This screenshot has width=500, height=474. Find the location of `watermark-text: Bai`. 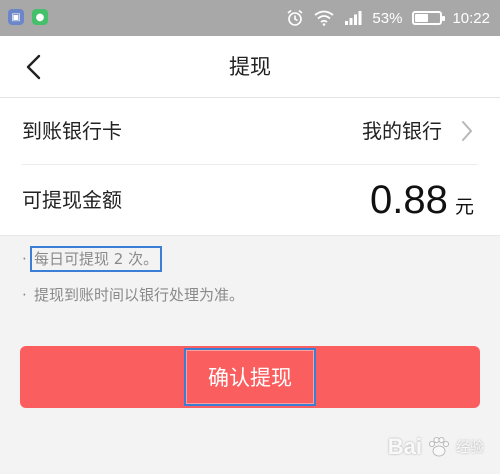

watermark-text: Bai is located at coordinates (404, 446).